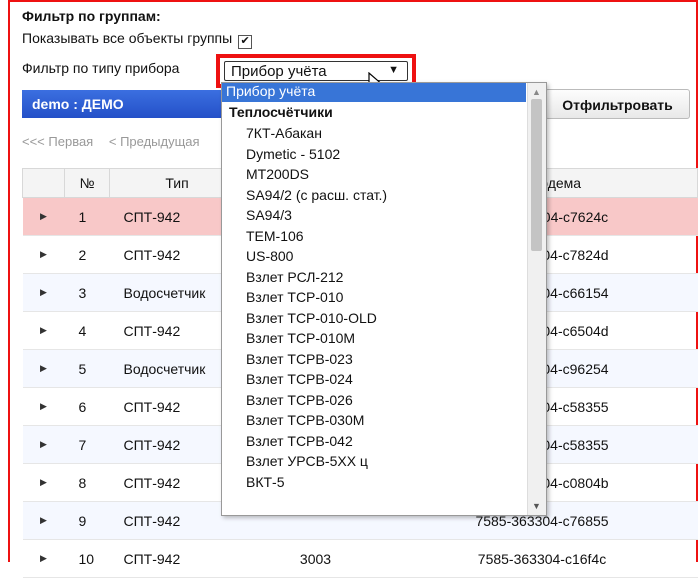 This screenshot has height=578, width=700. I want to click on filter-button: Отфильтровать, so click(617, 104).